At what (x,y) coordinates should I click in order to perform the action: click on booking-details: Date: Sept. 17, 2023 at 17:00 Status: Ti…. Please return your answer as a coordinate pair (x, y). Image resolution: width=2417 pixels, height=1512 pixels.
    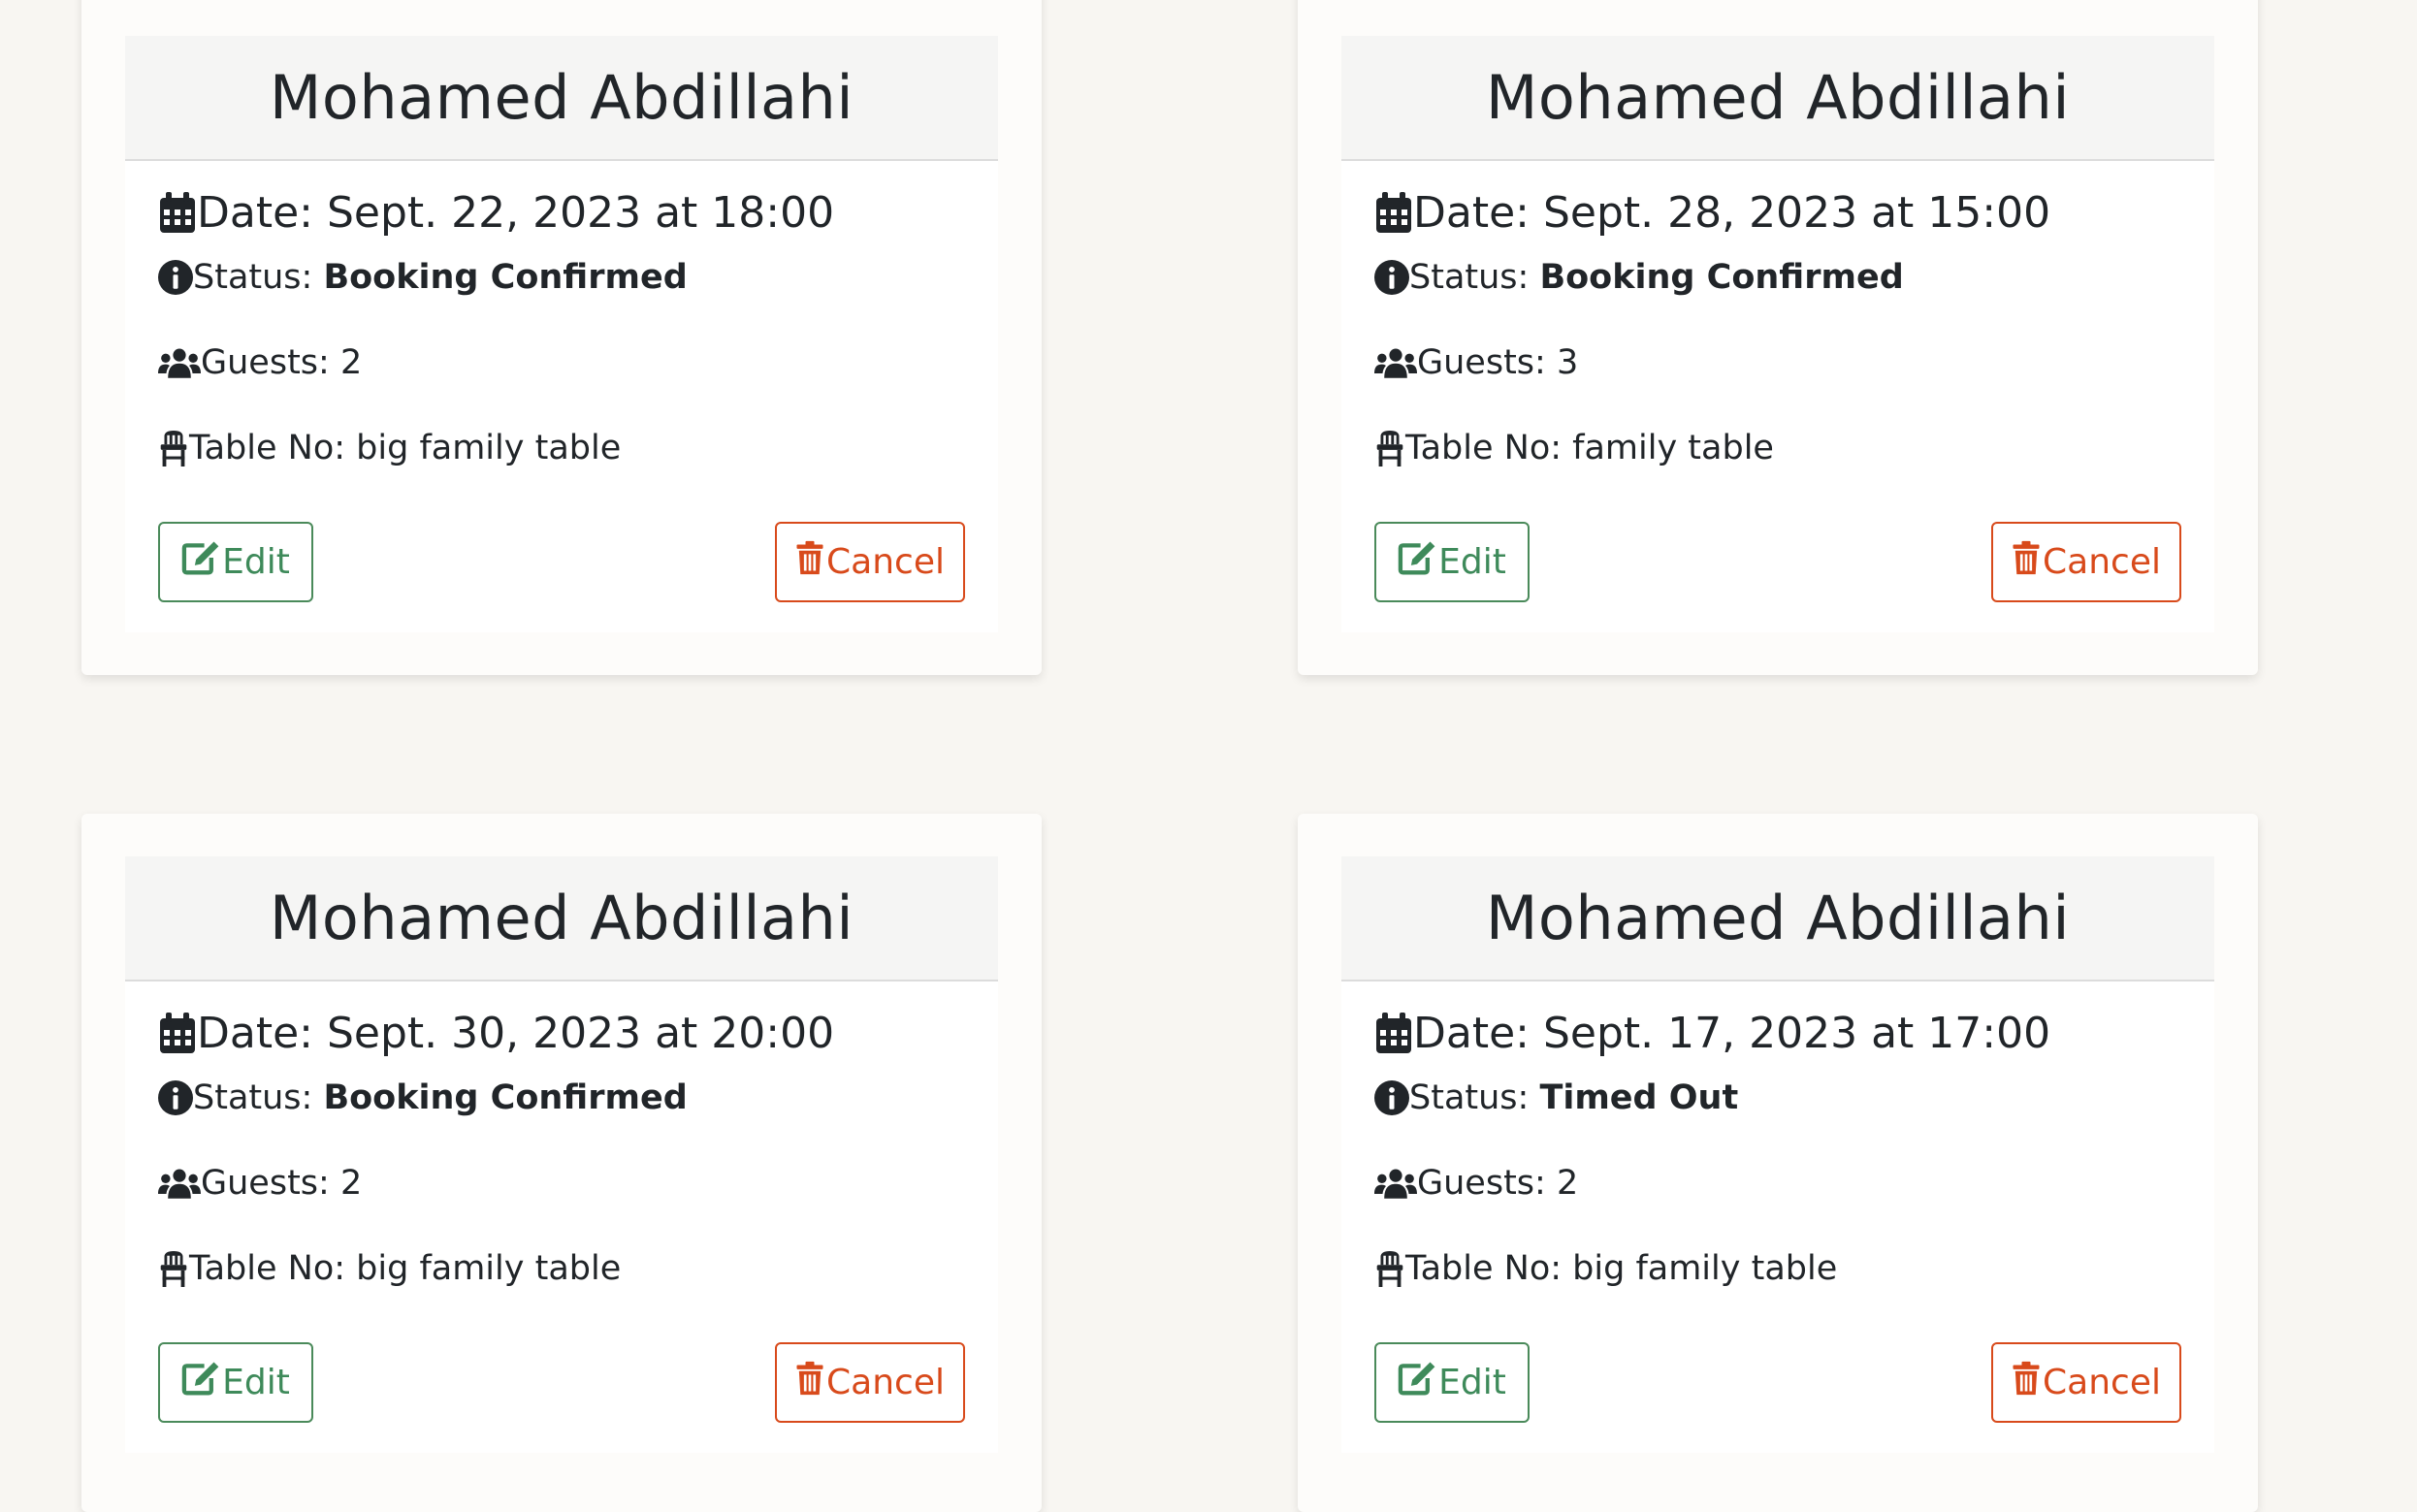
    Looking at the image, I should click on (1778, 1216).